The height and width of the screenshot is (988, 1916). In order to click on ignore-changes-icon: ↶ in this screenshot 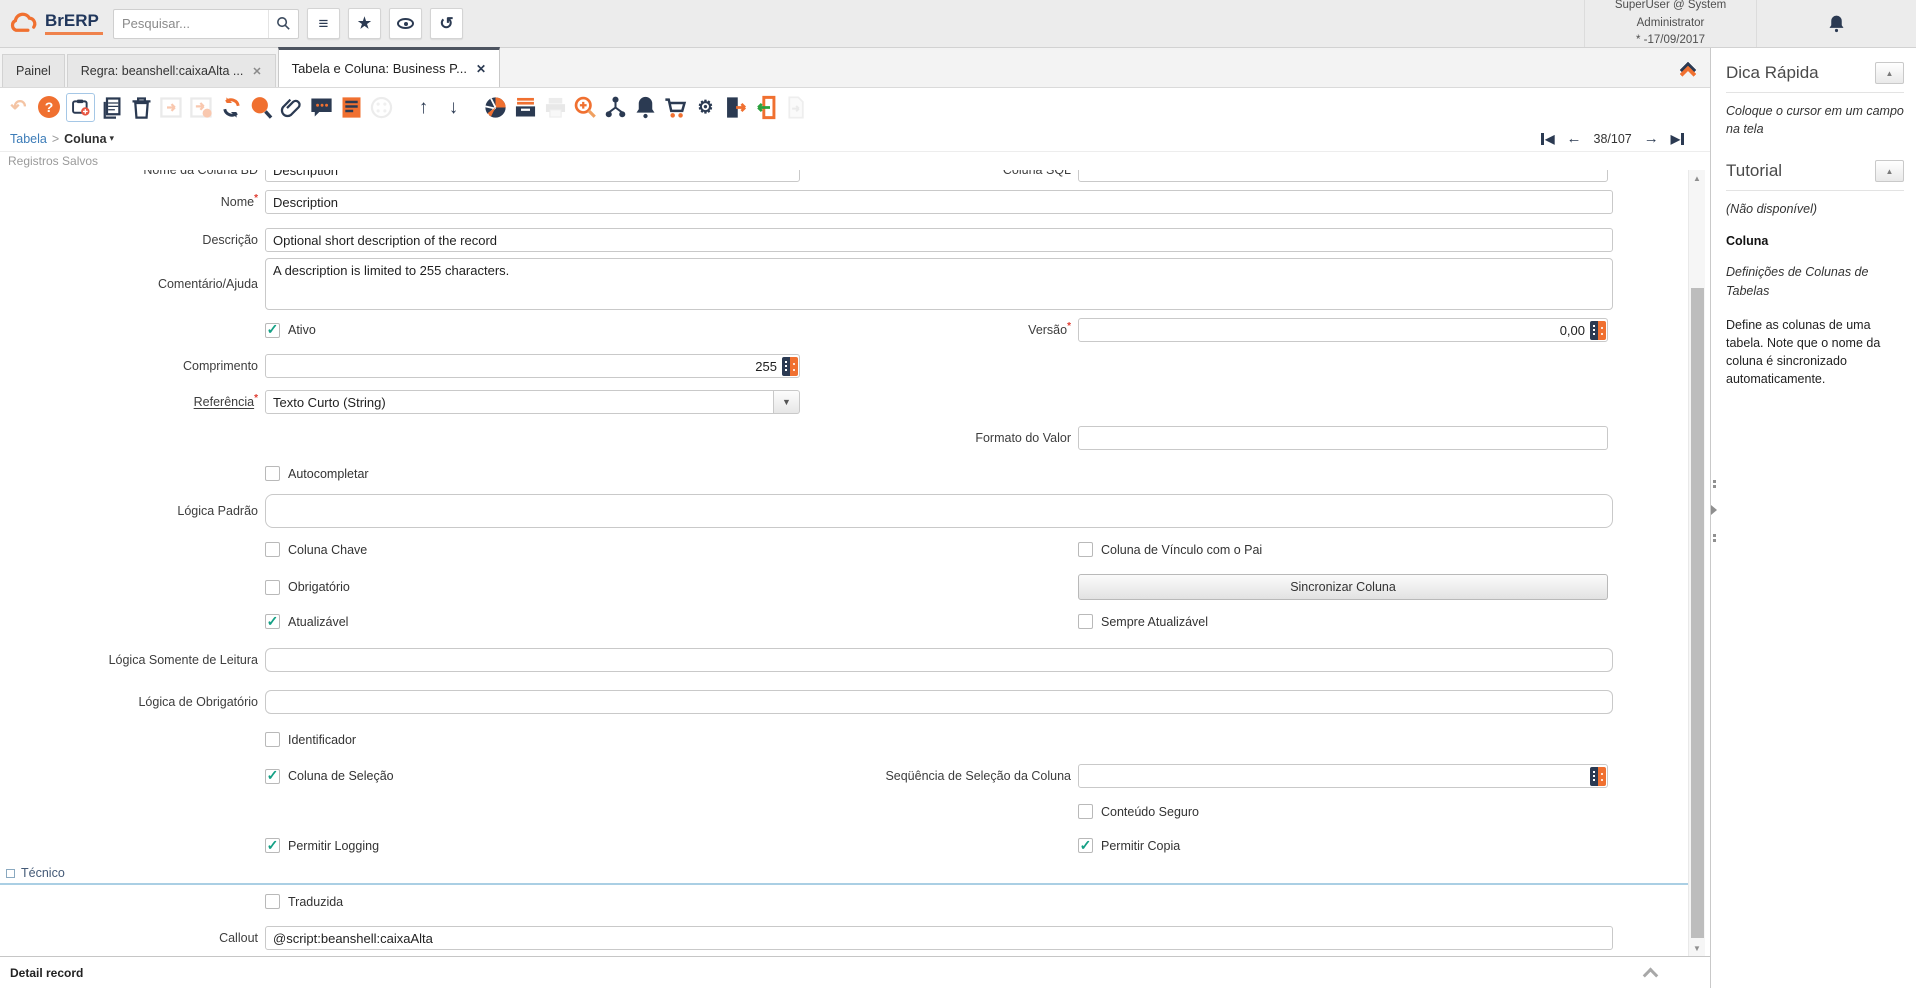, I will do `click(18, 107)`.